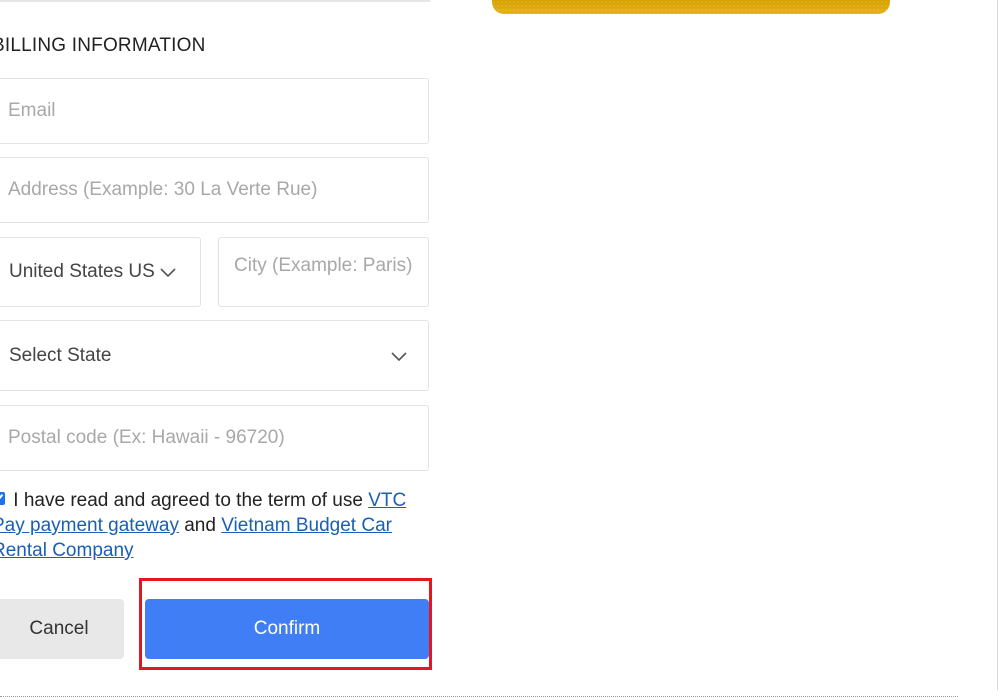 The image size is (1000, 700). Describe the element at coordinates (60, 355) in the screenshot. I see `state-select-value: Select State` at that location.